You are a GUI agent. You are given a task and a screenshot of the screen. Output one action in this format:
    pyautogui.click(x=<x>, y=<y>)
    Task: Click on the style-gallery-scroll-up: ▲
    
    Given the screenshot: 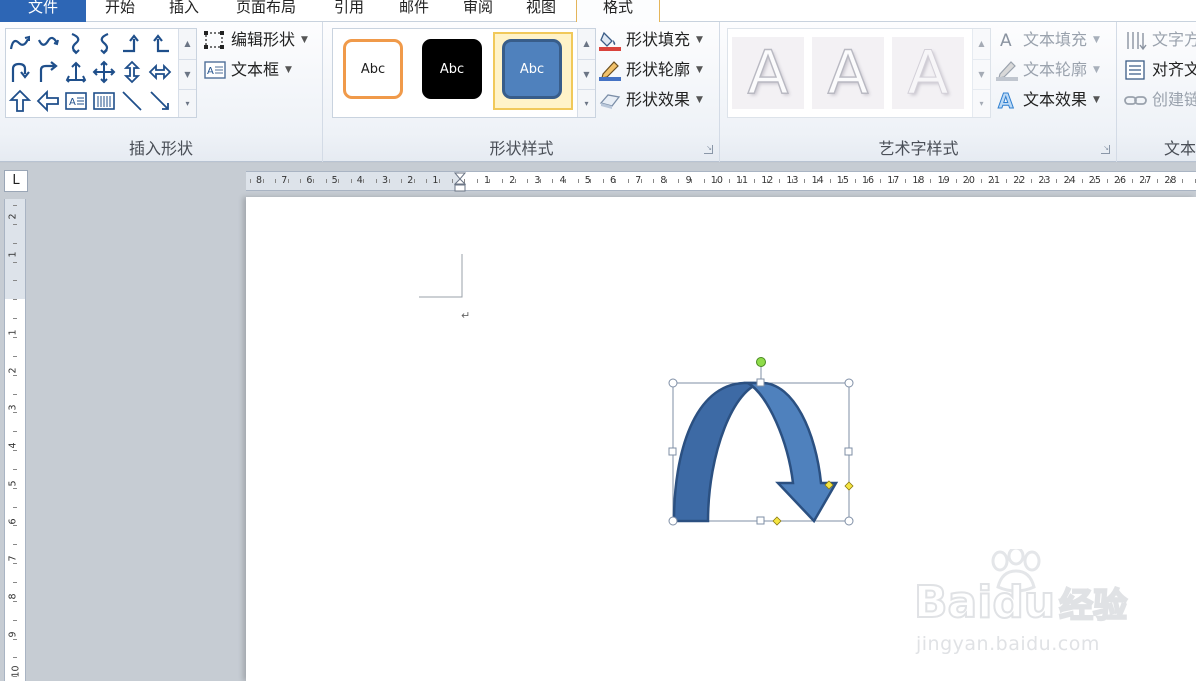 What is the action you would take?
    pyautogui.click(x=586, y=44)
    